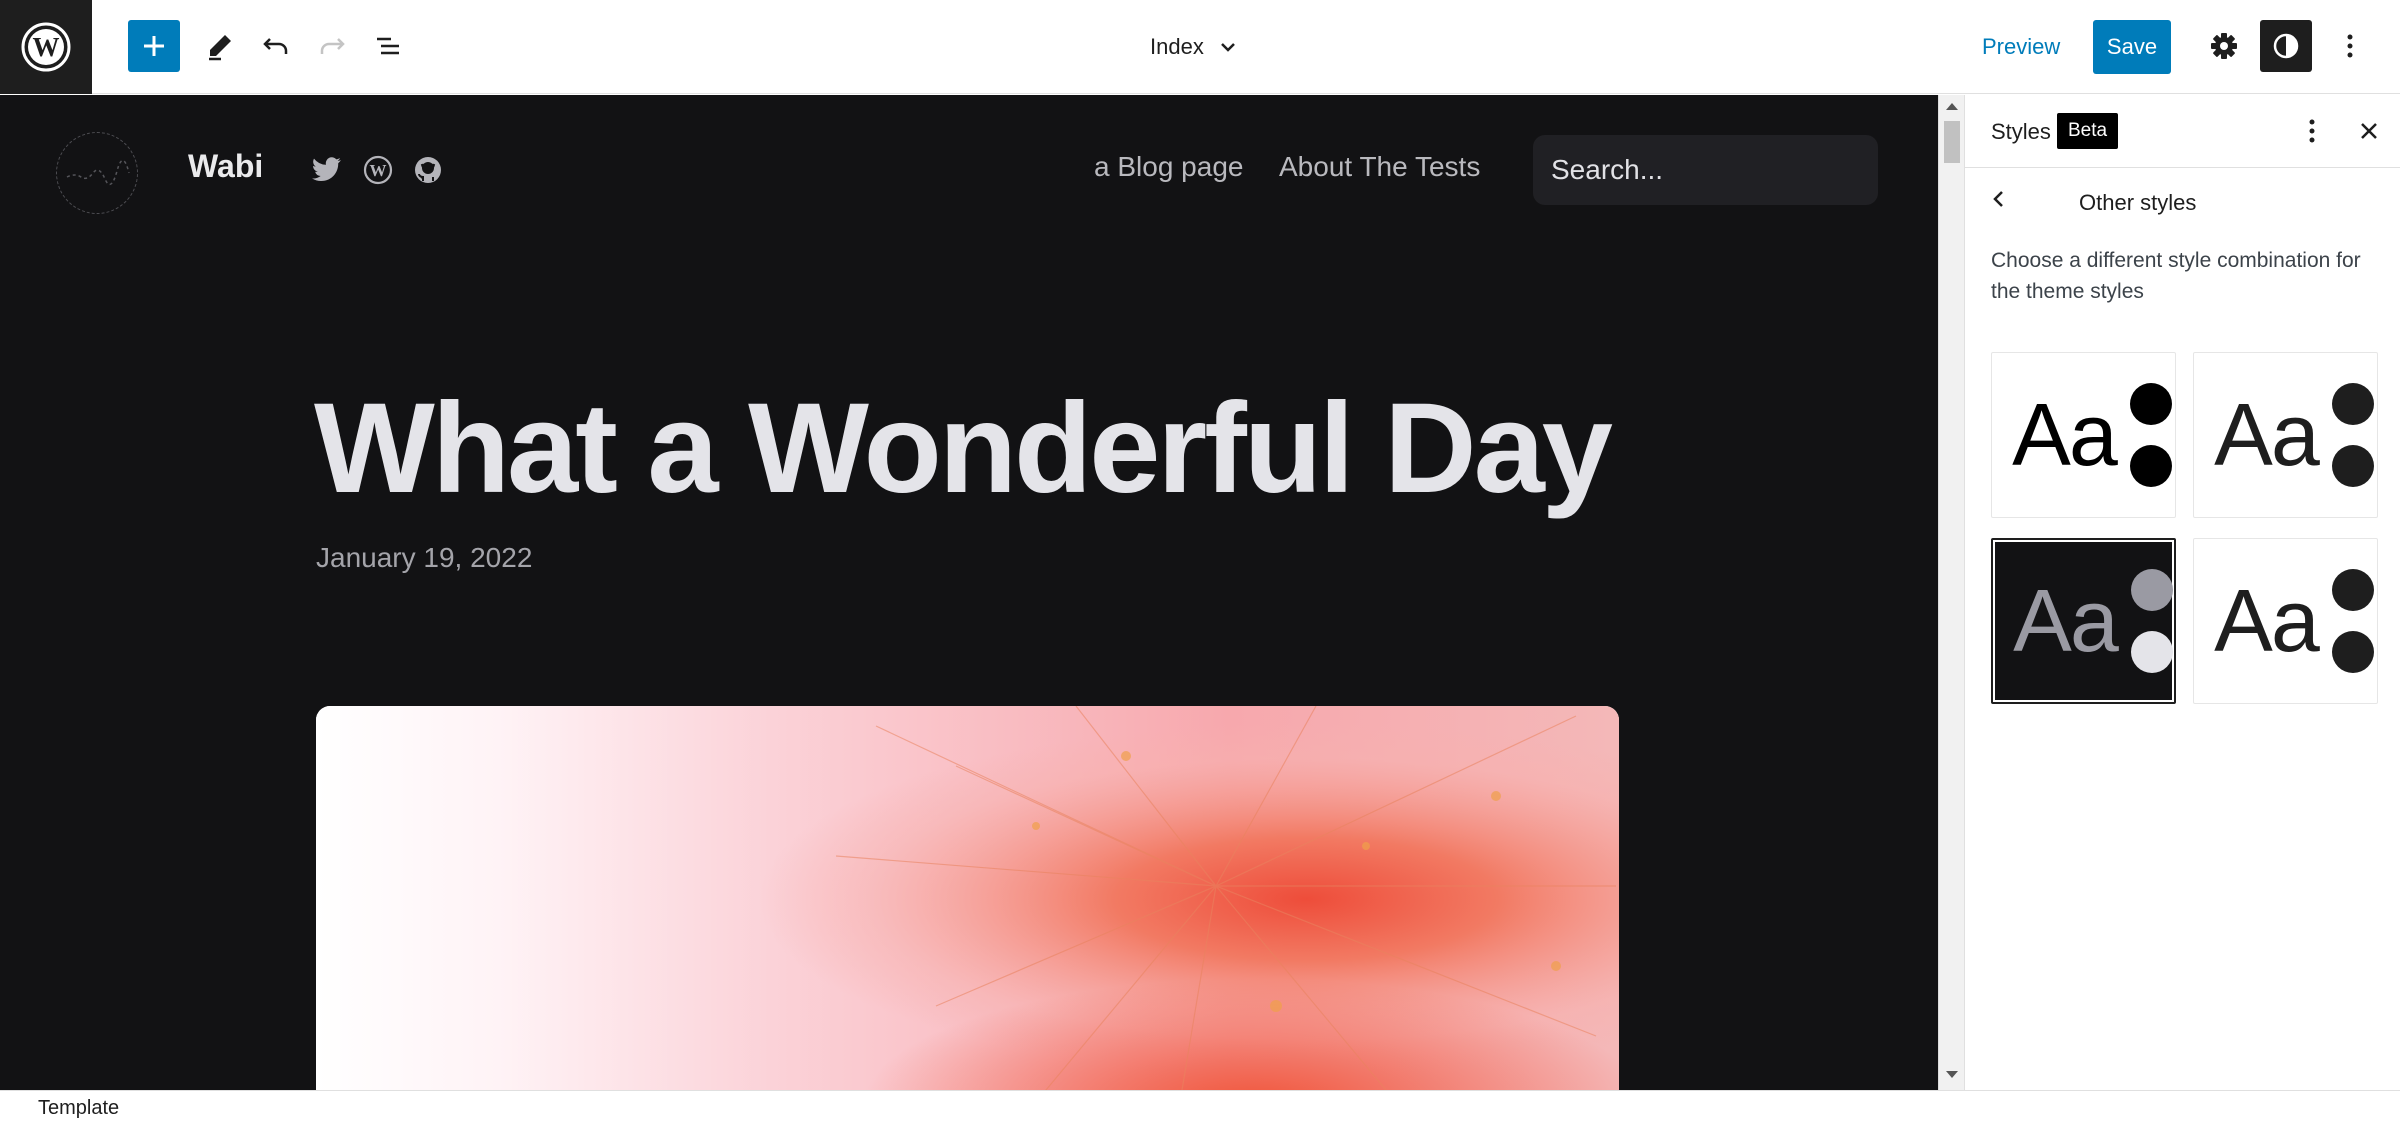 The image size is (2400, 1125). I want to click on site-logo, so click(97, 173).